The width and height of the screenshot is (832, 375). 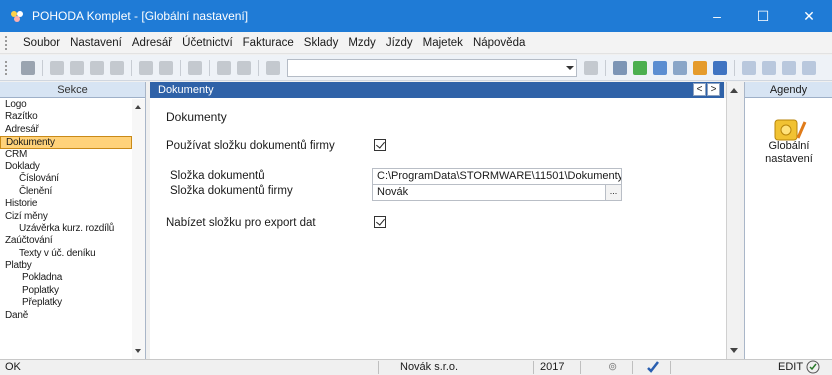 What do you see at coordinates (720, 67) in the screenshot?
I see `iban-icon` at bounding box center [720, 67].